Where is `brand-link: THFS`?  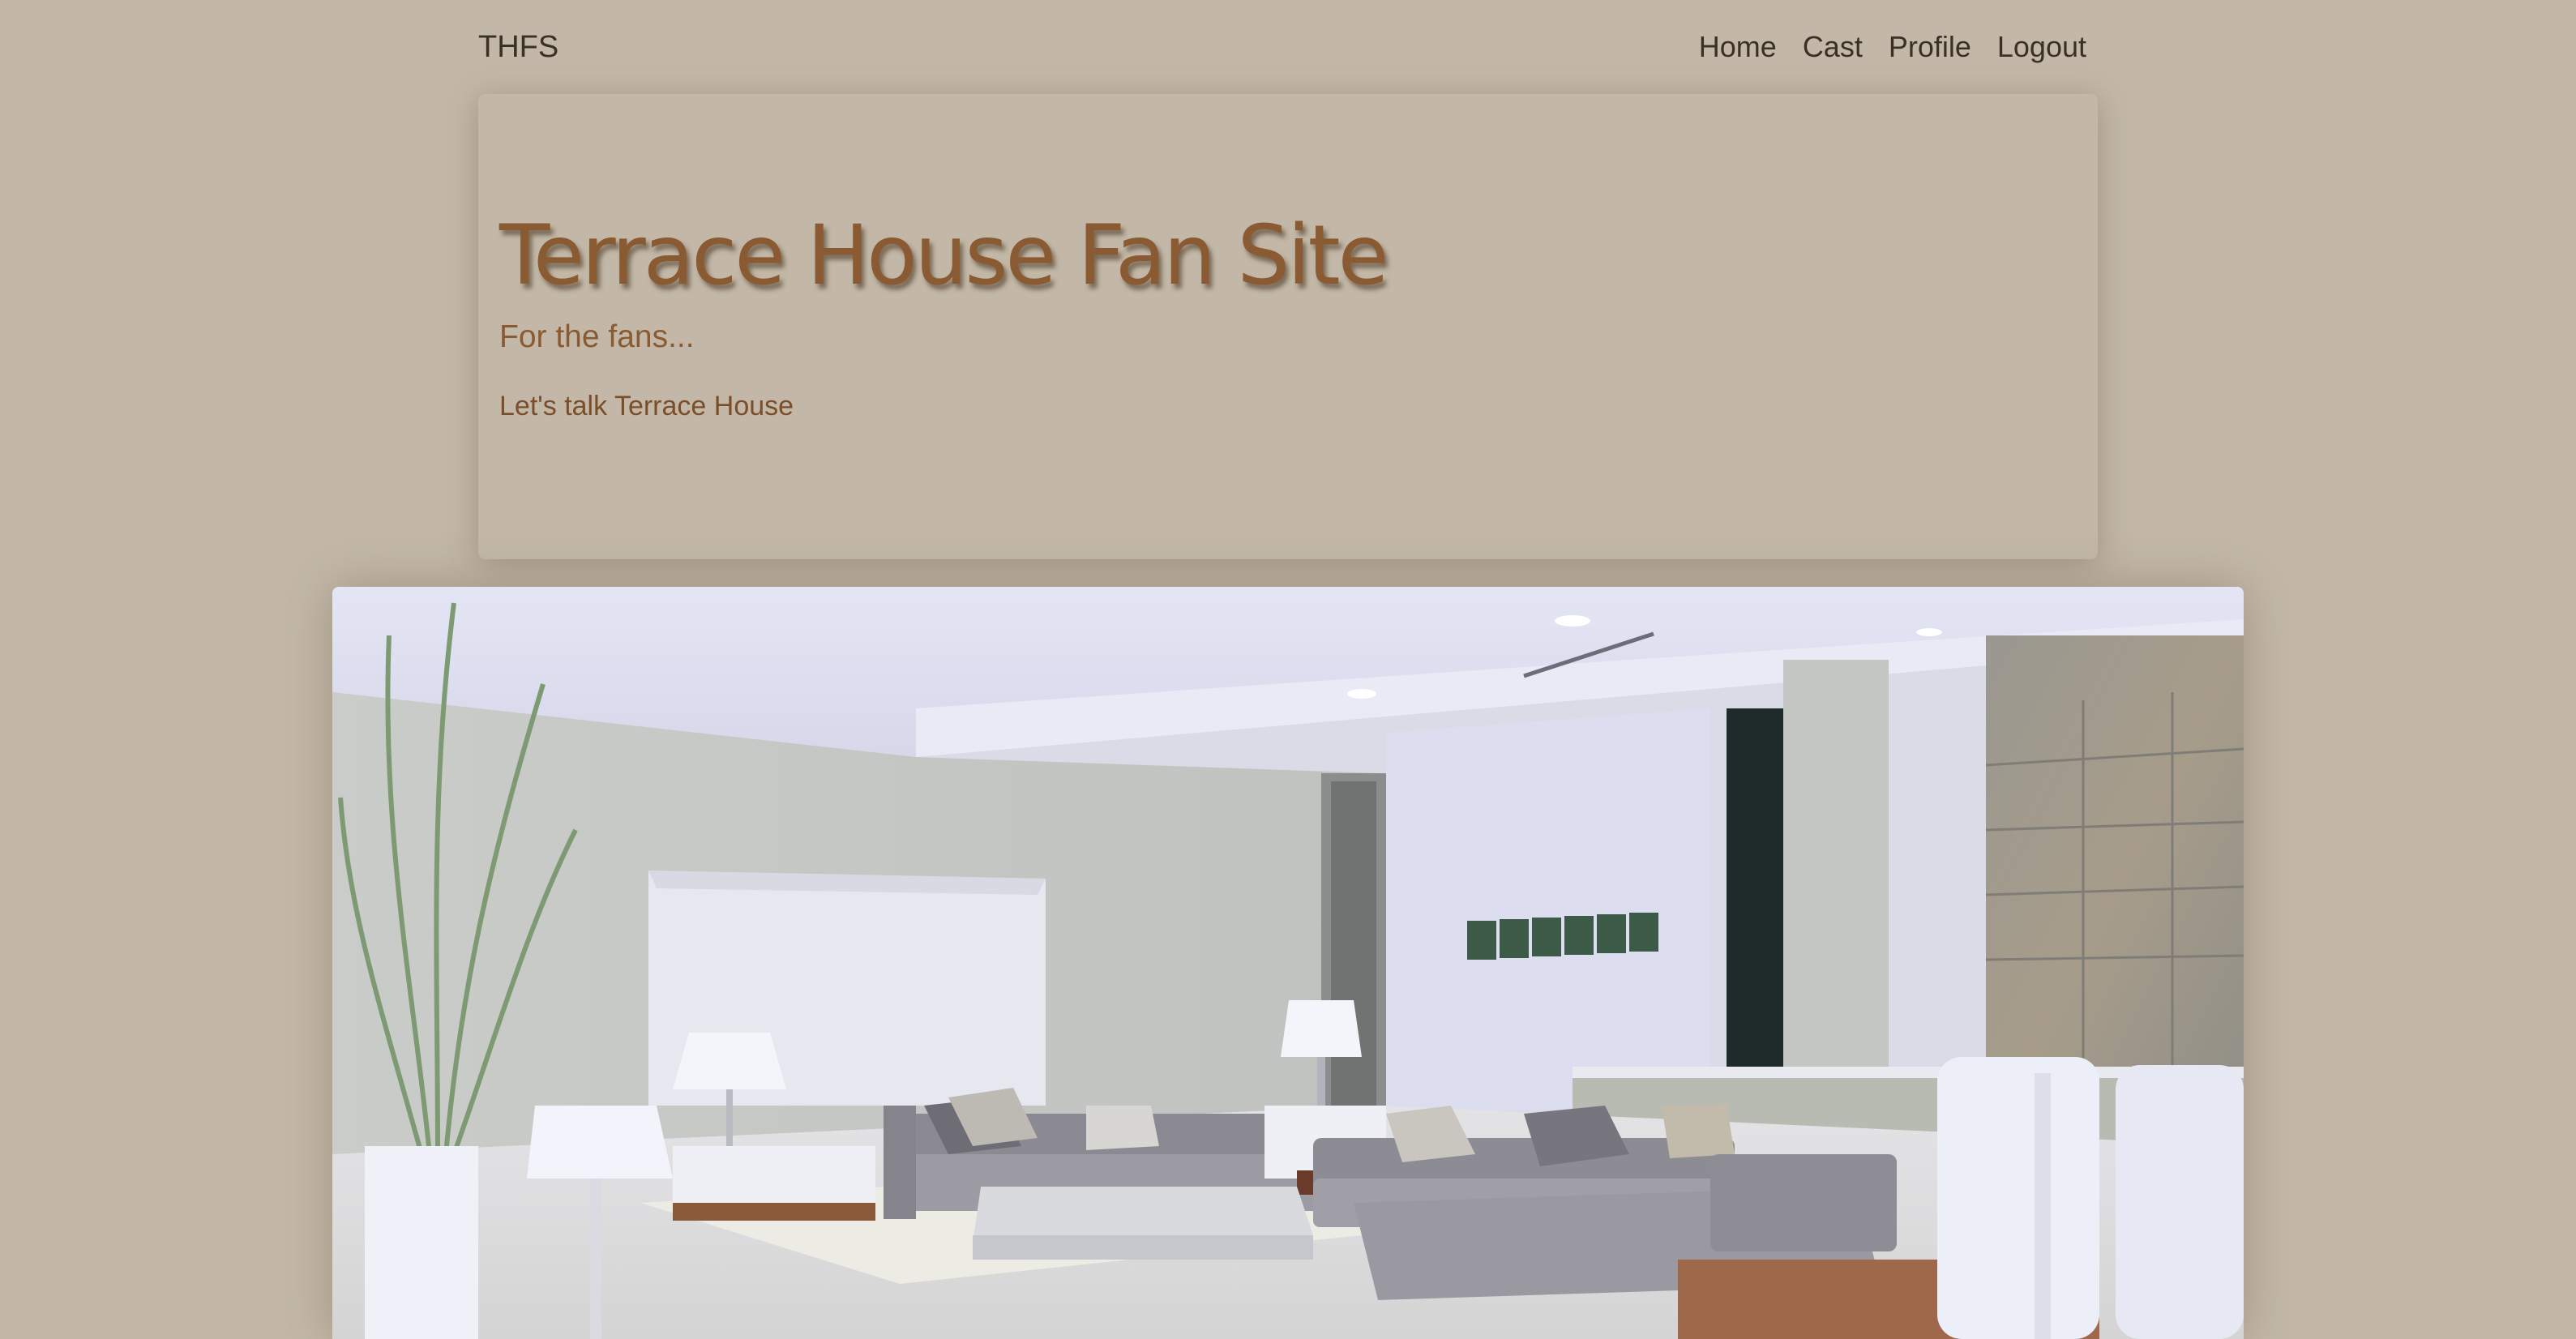 brand-link: THFS is located at coordinates (518, 47).